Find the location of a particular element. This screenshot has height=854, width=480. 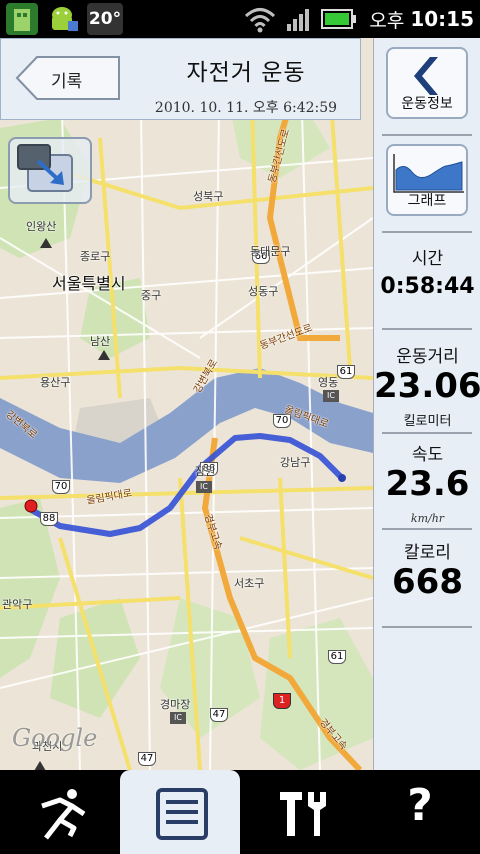

map-label: 영동 is located at coordinates (328, 382).